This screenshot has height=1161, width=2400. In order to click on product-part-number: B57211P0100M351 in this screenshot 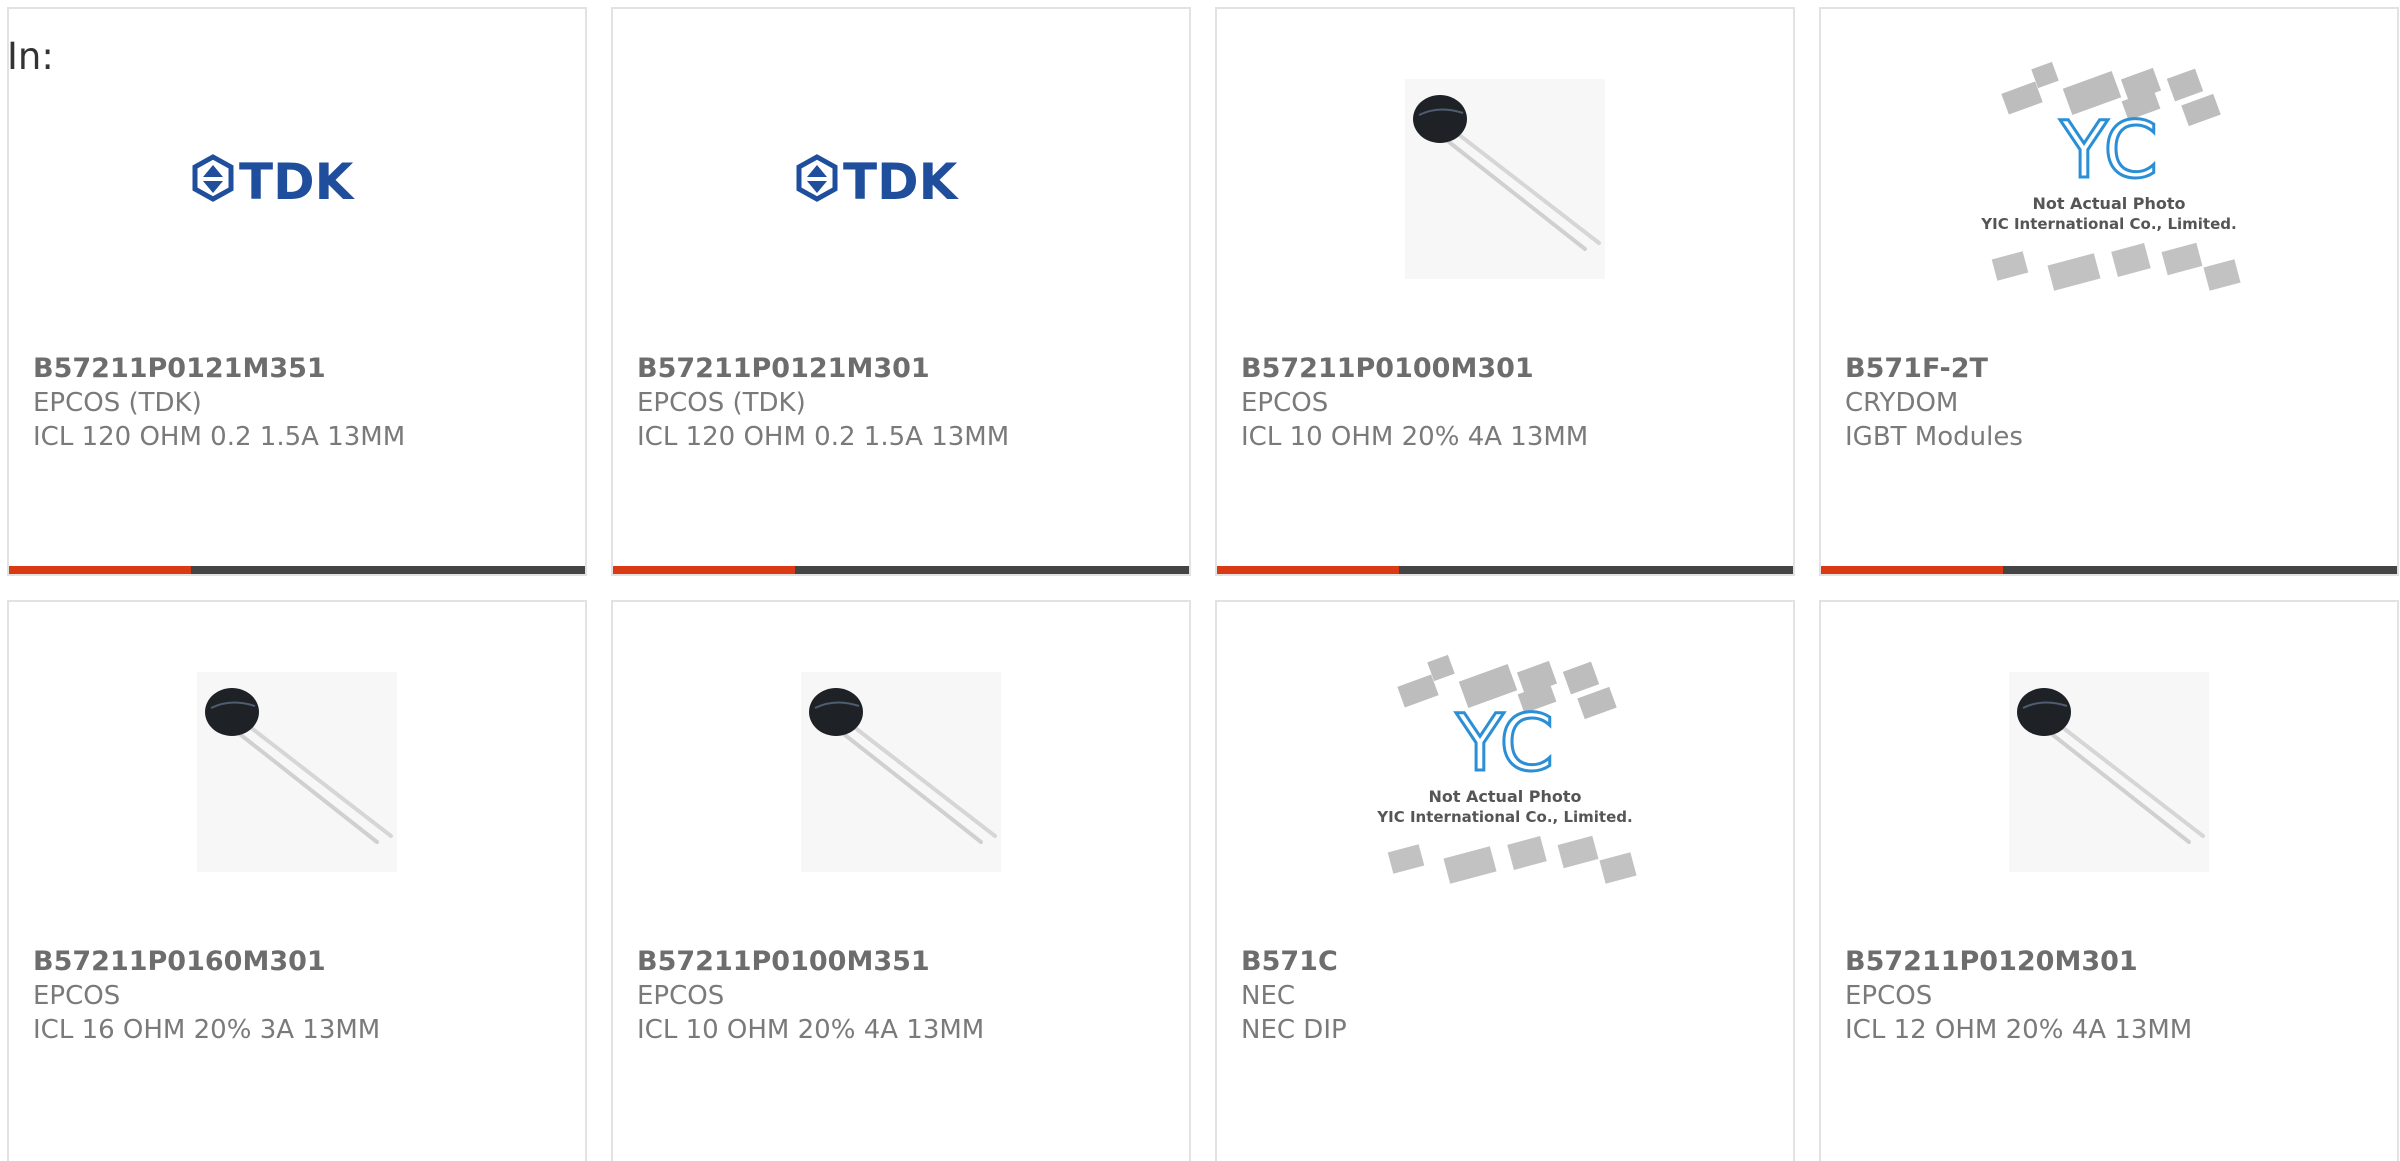, I will do `click(905, 962)`.